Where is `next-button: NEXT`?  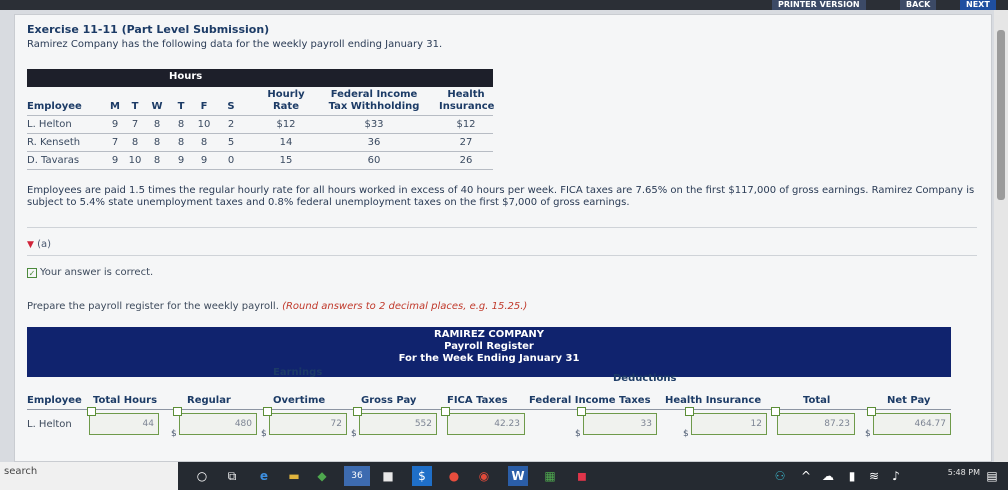 next-button: NEXT is located at coordinates (978, 5).